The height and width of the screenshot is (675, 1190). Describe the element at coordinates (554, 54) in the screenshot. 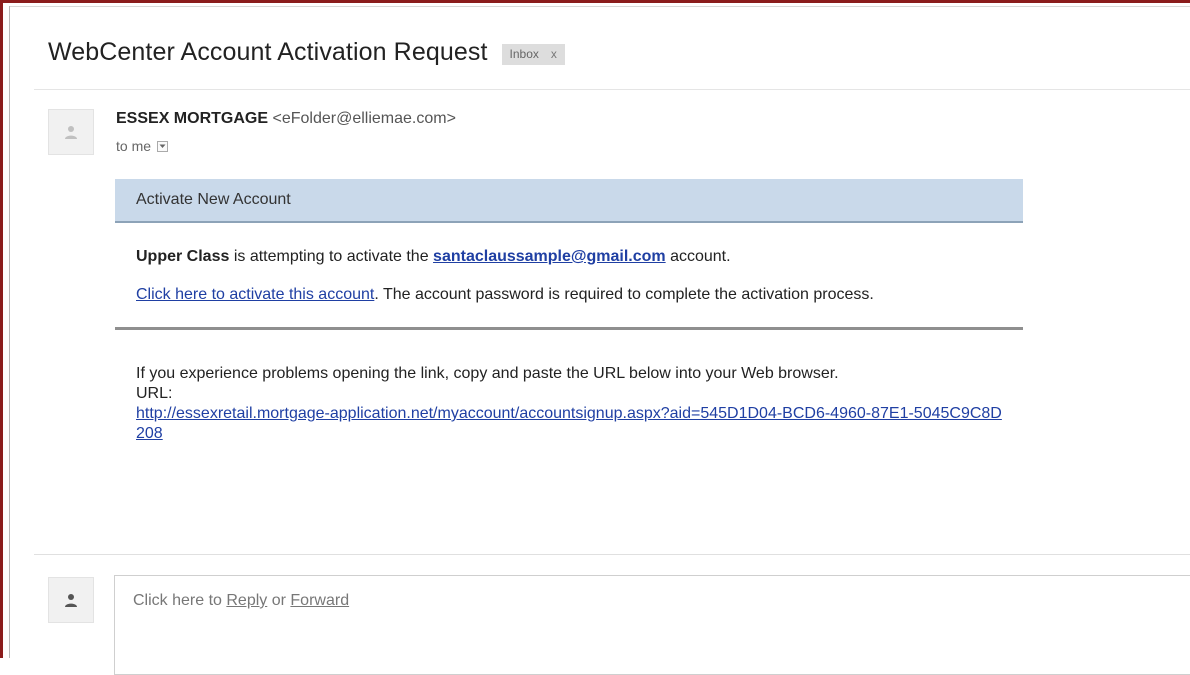

I see `remove-label-button: x` at that location.